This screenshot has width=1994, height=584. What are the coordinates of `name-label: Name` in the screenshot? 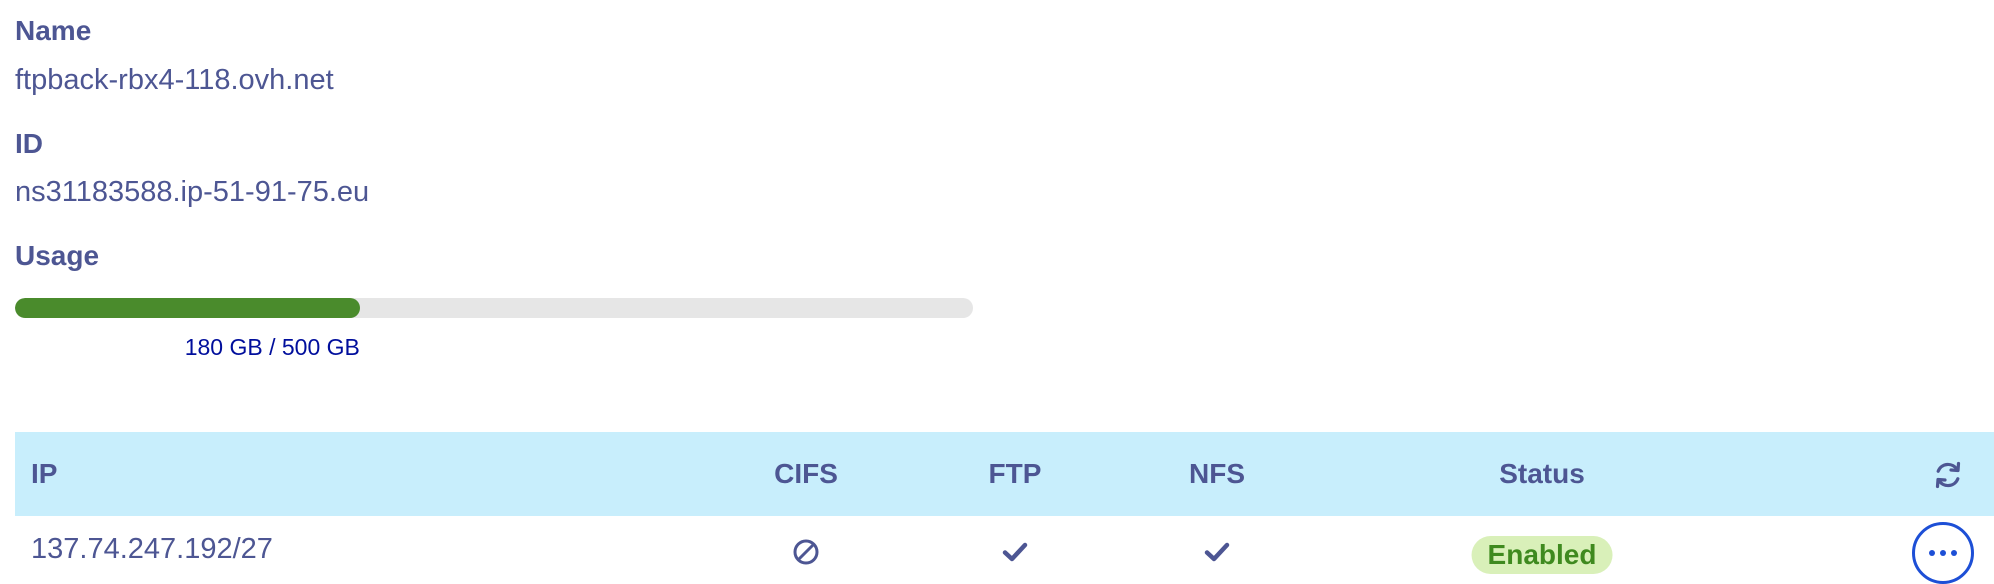 It's located at (53, 30).